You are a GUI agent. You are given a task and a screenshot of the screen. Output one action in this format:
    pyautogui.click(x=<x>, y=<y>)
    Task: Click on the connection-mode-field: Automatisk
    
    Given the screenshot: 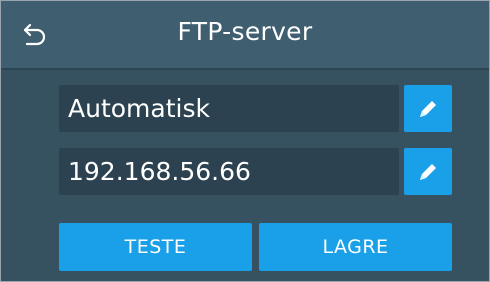 What is the action you would take?
    pyautogui.click(x=229, y=108)
    